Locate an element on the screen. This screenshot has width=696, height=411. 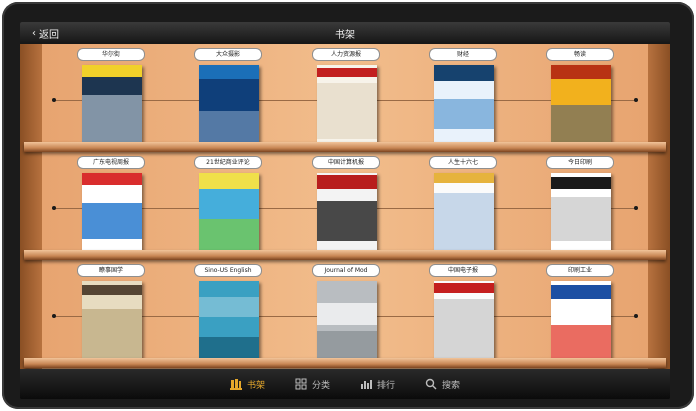
tab-bookshelf: 书架 is located at coordinates (247, 384).